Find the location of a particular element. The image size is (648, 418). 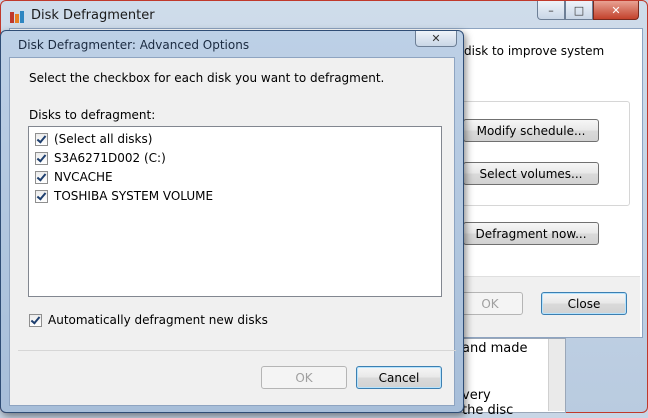

schedule-group is located at coordinates (543, 153).